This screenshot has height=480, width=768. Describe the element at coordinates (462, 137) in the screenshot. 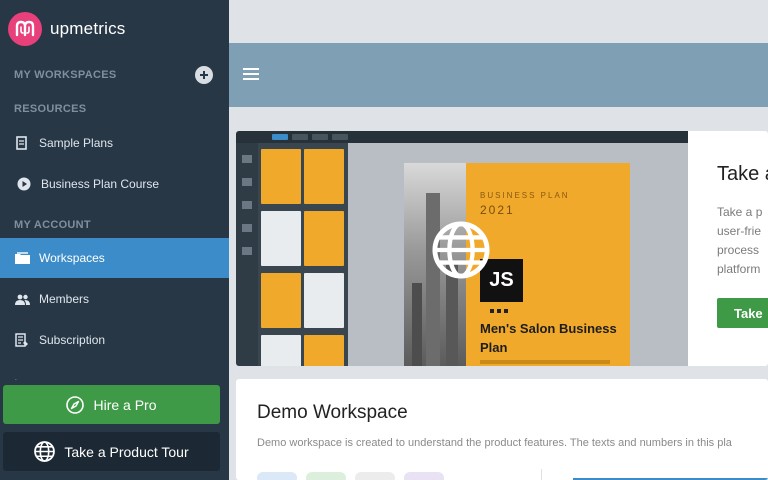

I see `video-app-toolbar` at that location.